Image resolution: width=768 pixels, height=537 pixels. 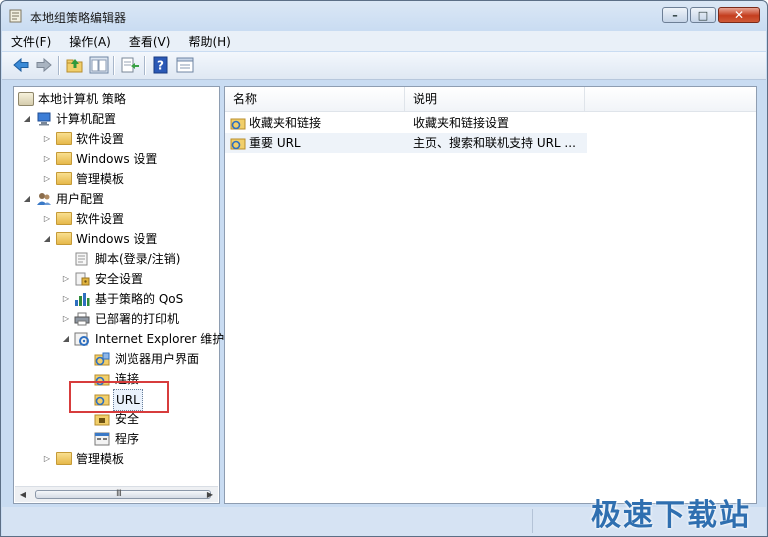 What do you see at coordinates (82, 279) in the screenshot?
I see `security-settings-icon` at bounding box center [82, 279].